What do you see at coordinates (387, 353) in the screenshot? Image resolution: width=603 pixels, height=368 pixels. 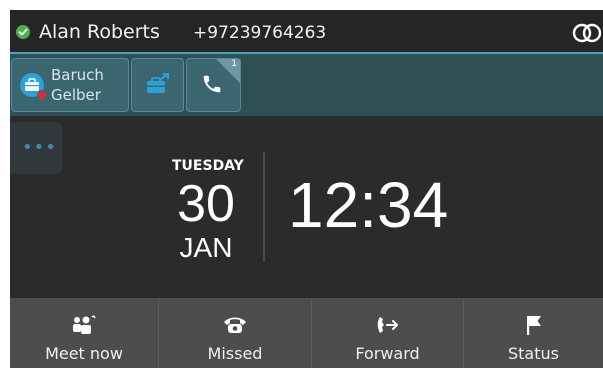 I see `forward-label: Forward` at bounding box center [387, 353].